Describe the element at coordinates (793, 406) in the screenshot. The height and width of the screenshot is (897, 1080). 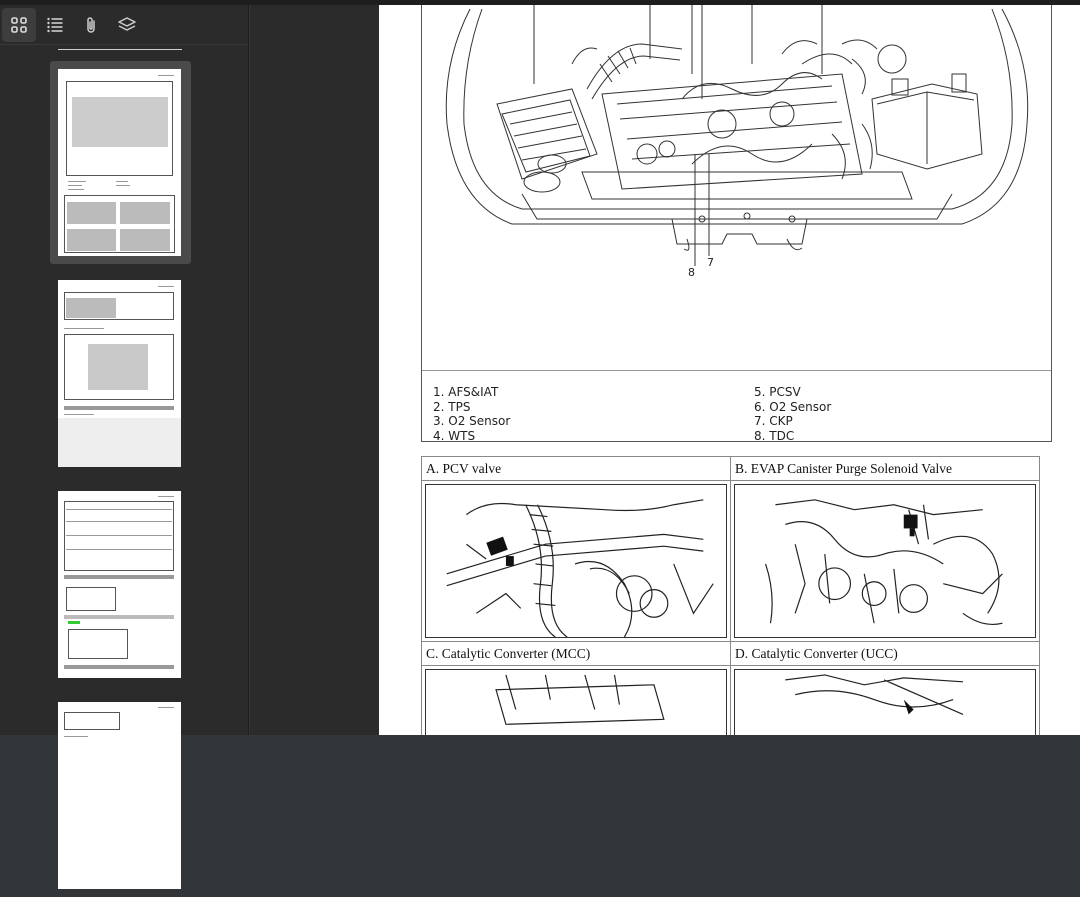
I see `legend-item: 6. O2 Sensor` at that location.